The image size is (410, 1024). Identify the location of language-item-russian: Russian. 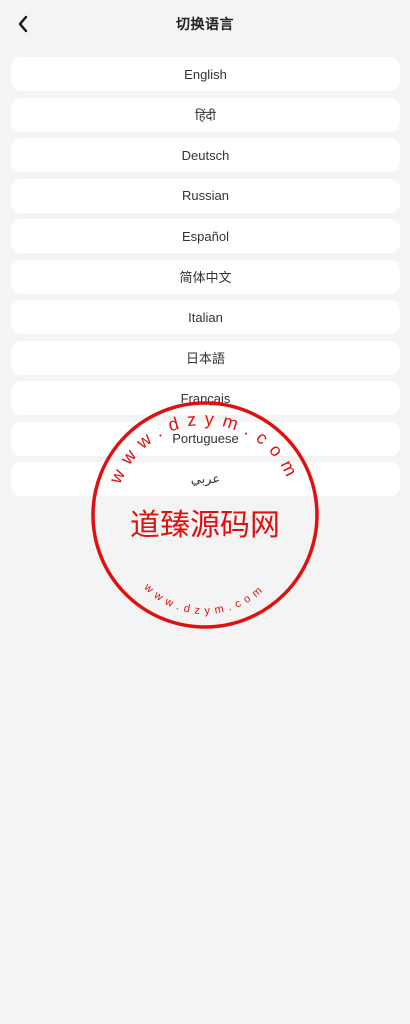
(205, 195).